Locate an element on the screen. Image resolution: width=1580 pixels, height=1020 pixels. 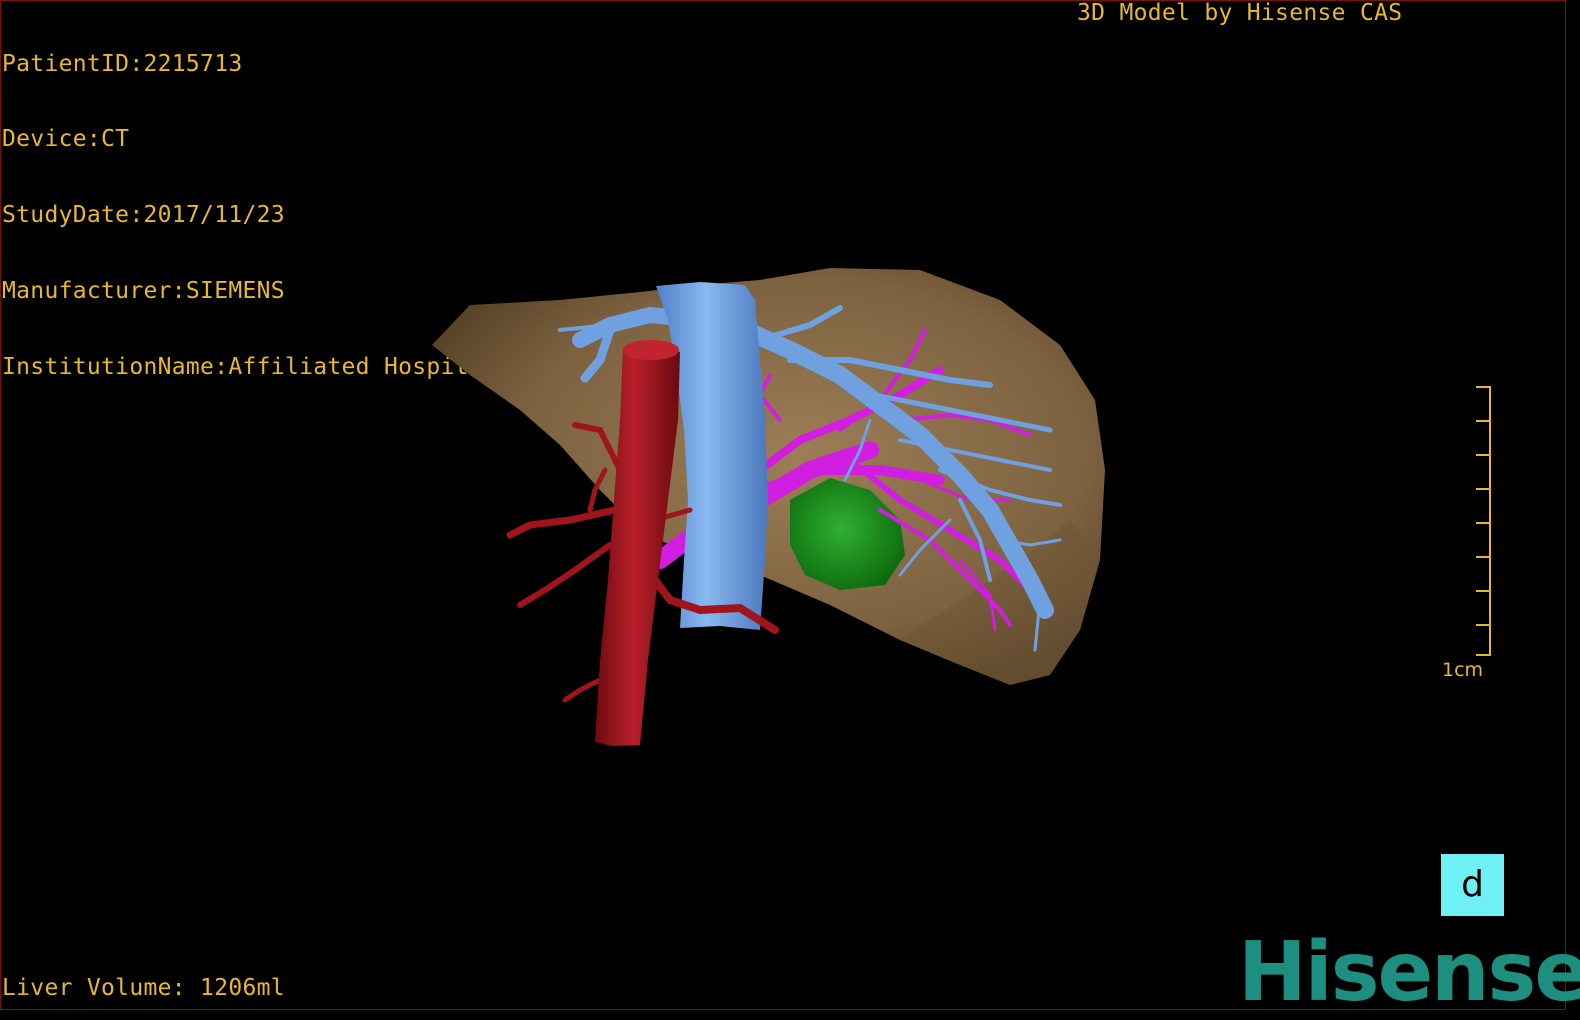
scale-bar is located at coordinates (1483, 521).